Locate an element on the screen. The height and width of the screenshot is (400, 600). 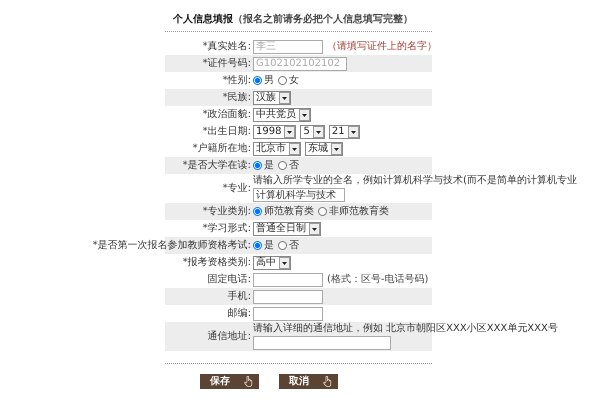
field-label: *真实姓名: is located at coordinates (226, 47).